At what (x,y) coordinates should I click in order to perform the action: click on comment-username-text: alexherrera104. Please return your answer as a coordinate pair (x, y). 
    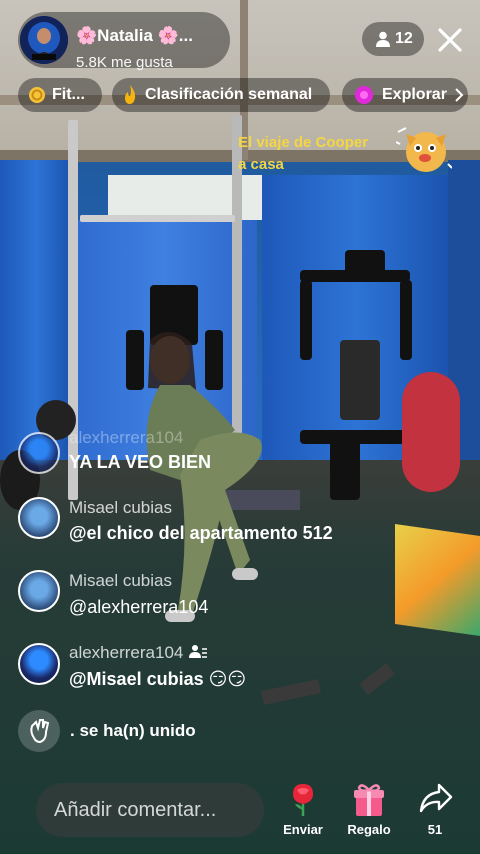
    Looking at the image, I should click on (126, 652).